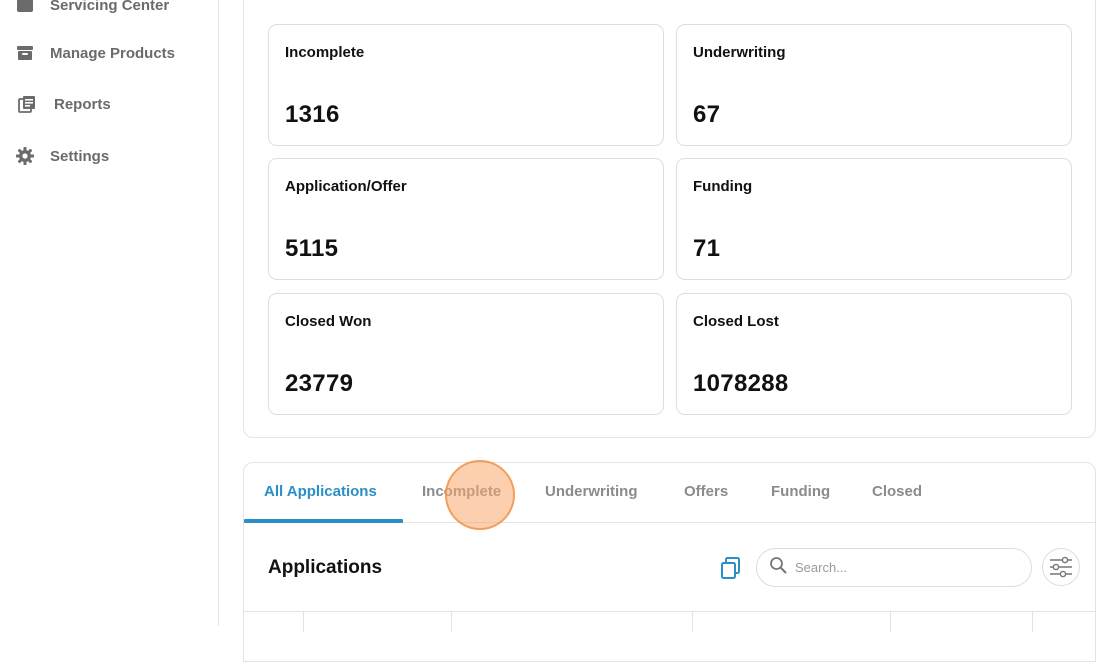 The width and height of the screenshot is (1120, 662). What do you see at coordinates (905, 567) in the screenshot?
I see `search-input` at bounding box center [905, 567].